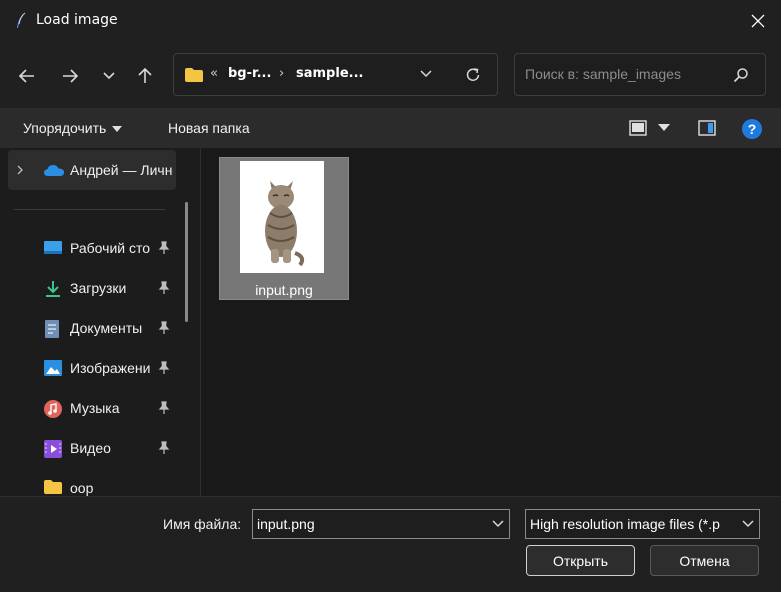  I want to click on sidebar-item-label: Загрузки, so click(98, 288).